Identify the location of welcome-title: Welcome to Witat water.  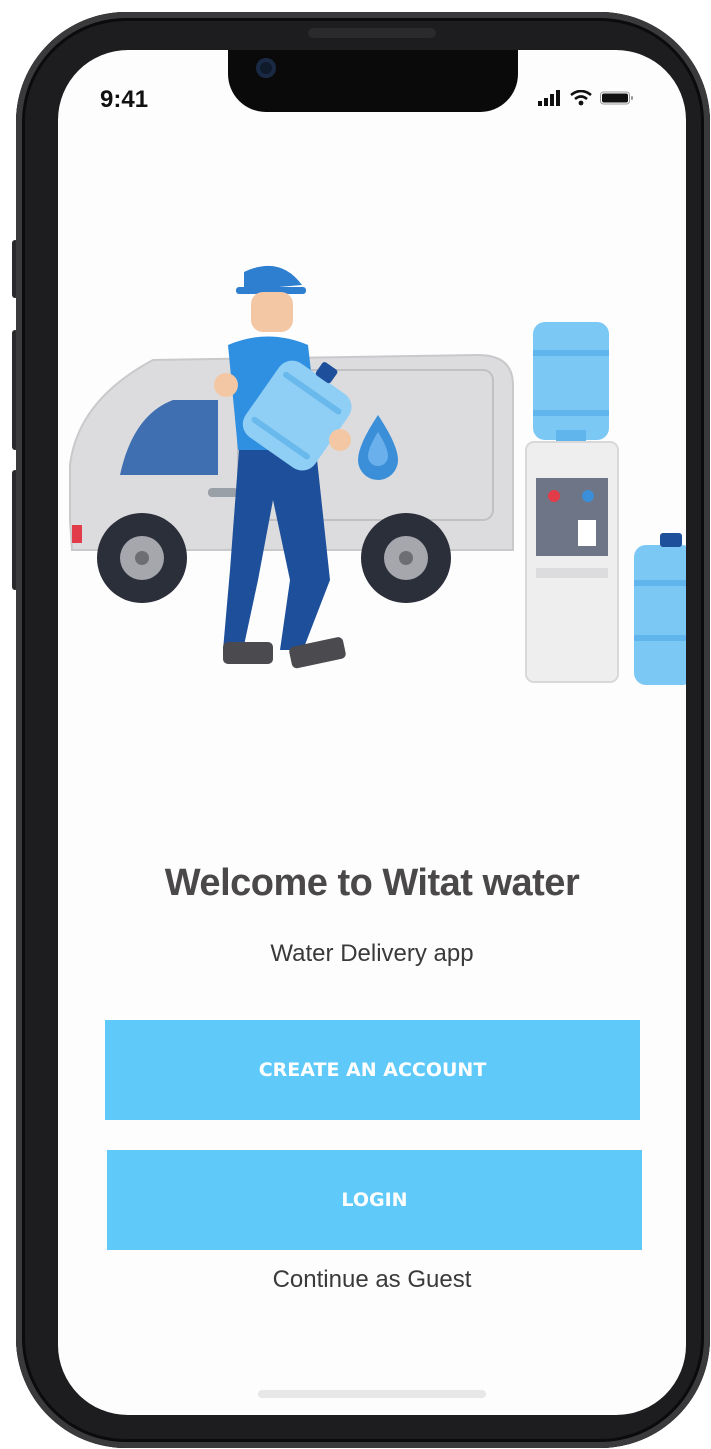
(372, 883).